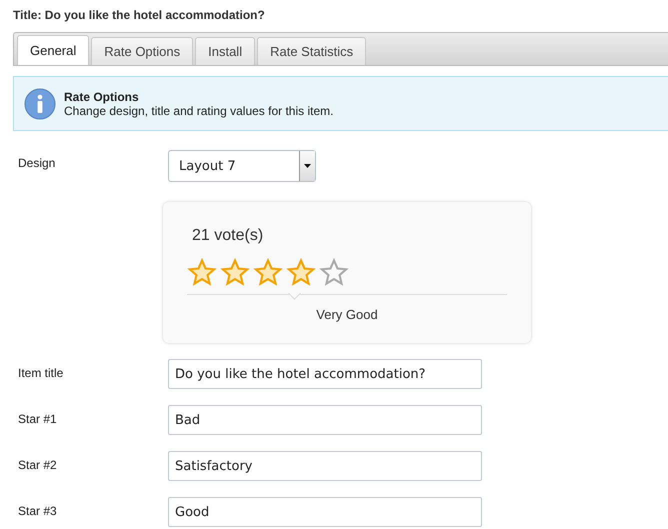  Describe the element at coordinates (40, 104) in the screenshot. I see `info-icon` at that location.